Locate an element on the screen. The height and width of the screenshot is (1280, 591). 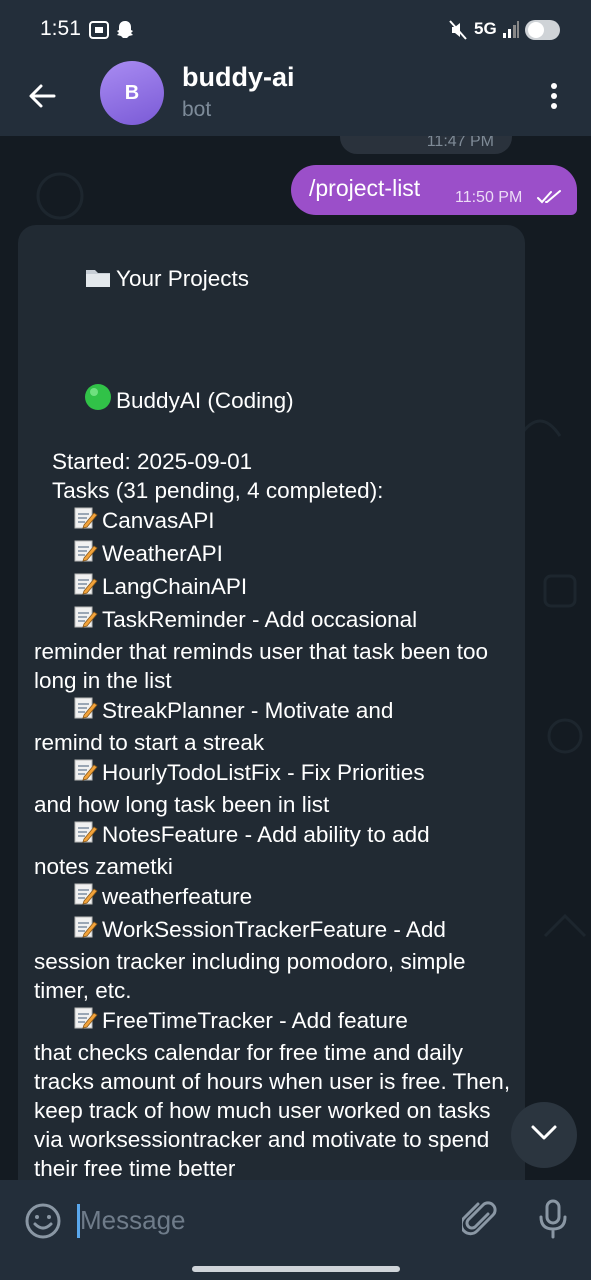
home-indicator is located at coordinates (296, 1269).